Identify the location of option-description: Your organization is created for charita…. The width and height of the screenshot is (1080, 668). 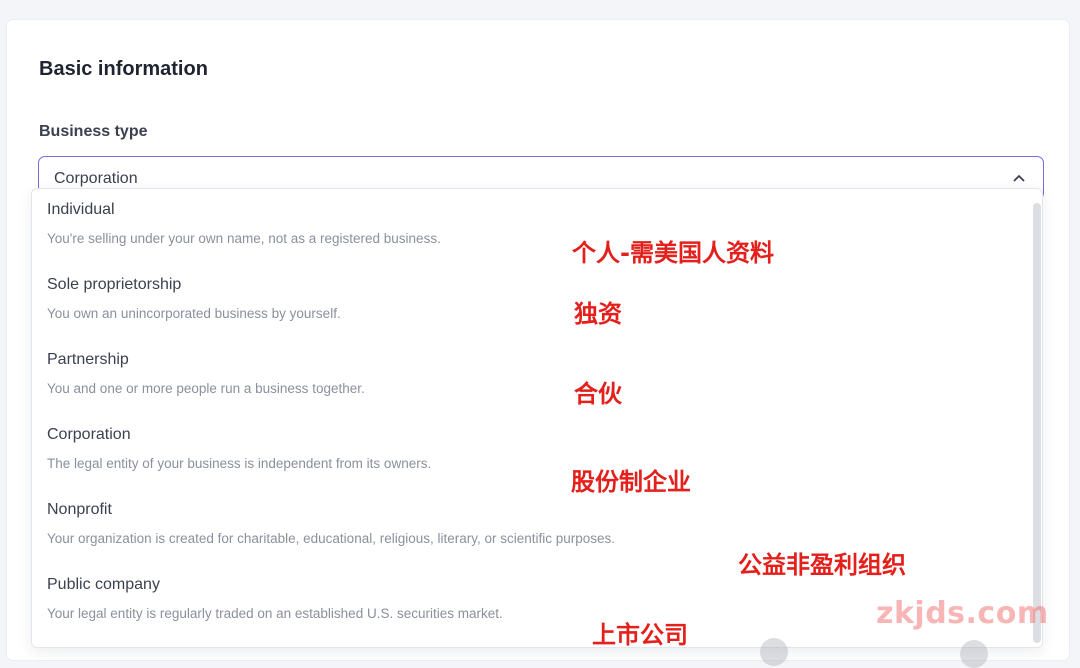
(331, 538).